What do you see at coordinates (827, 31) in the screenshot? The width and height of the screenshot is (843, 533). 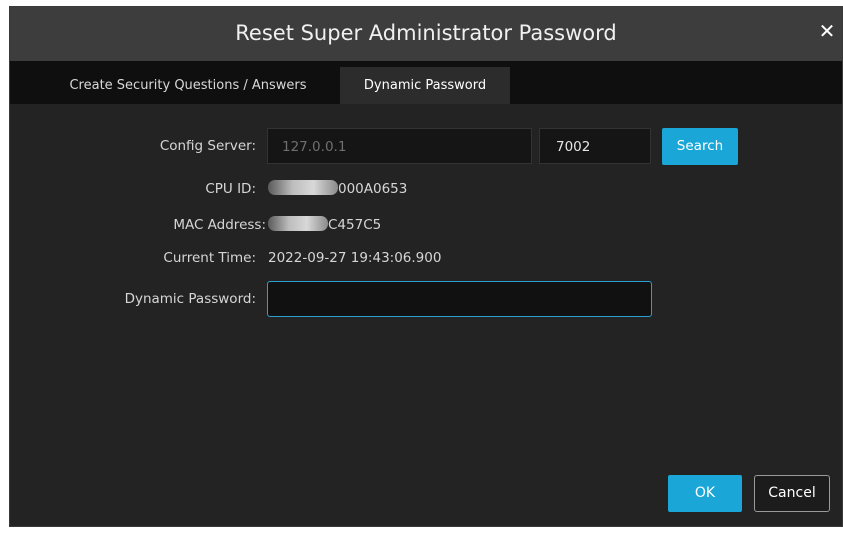 I see `close-icon: ✕` at bounding box center [827, 31].